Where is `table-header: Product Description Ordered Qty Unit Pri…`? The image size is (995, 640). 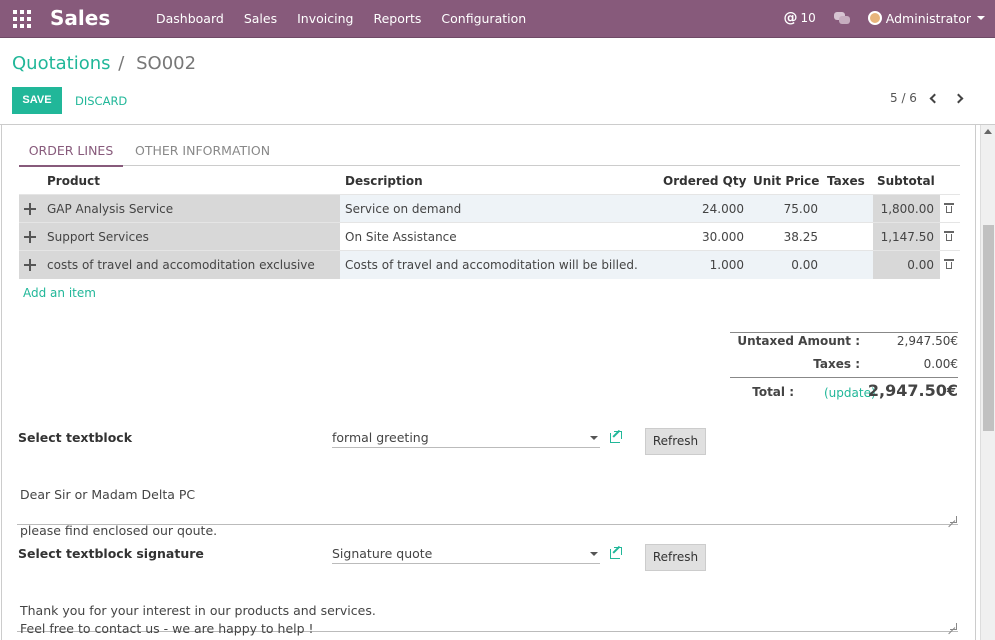 table-header: Product Description Ordered Qty Unit Pri… is located at coordinates (489, 180).